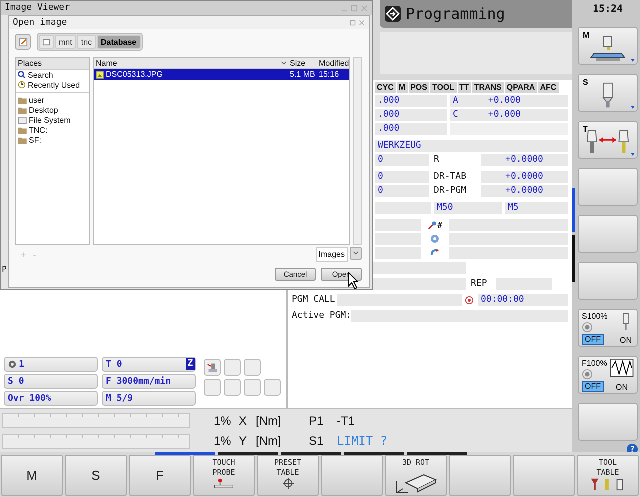 The height and width of the screenshot is (497, 640). What do you see at coordinates (385, 87) in the screenshot?
I see `status-tab: CYC` at bounding box center [385, 87].